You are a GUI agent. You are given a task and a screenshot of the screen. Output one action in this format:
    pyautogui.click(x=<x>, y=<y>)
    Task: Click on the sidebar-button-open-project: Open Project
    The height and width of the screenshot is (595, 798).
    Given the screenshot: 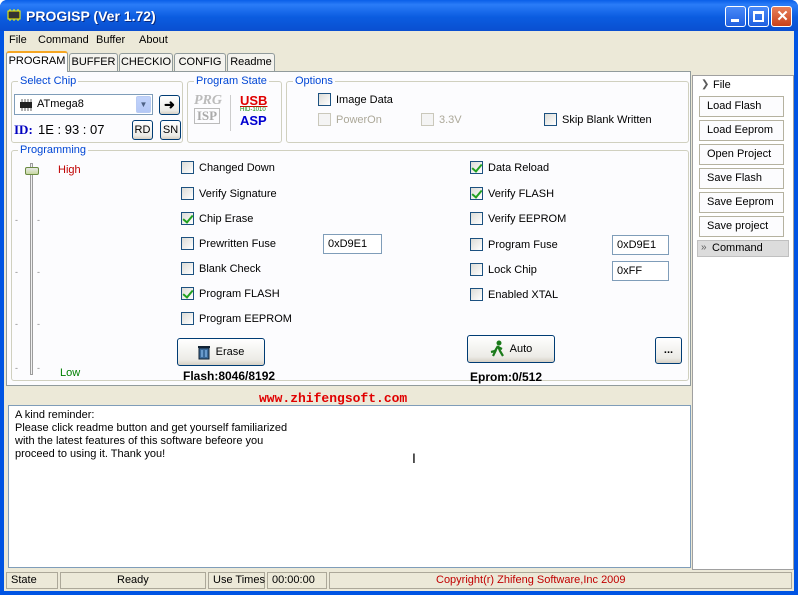 What is the action you would take?
    pyautogui.click(x=741, y=154)
    